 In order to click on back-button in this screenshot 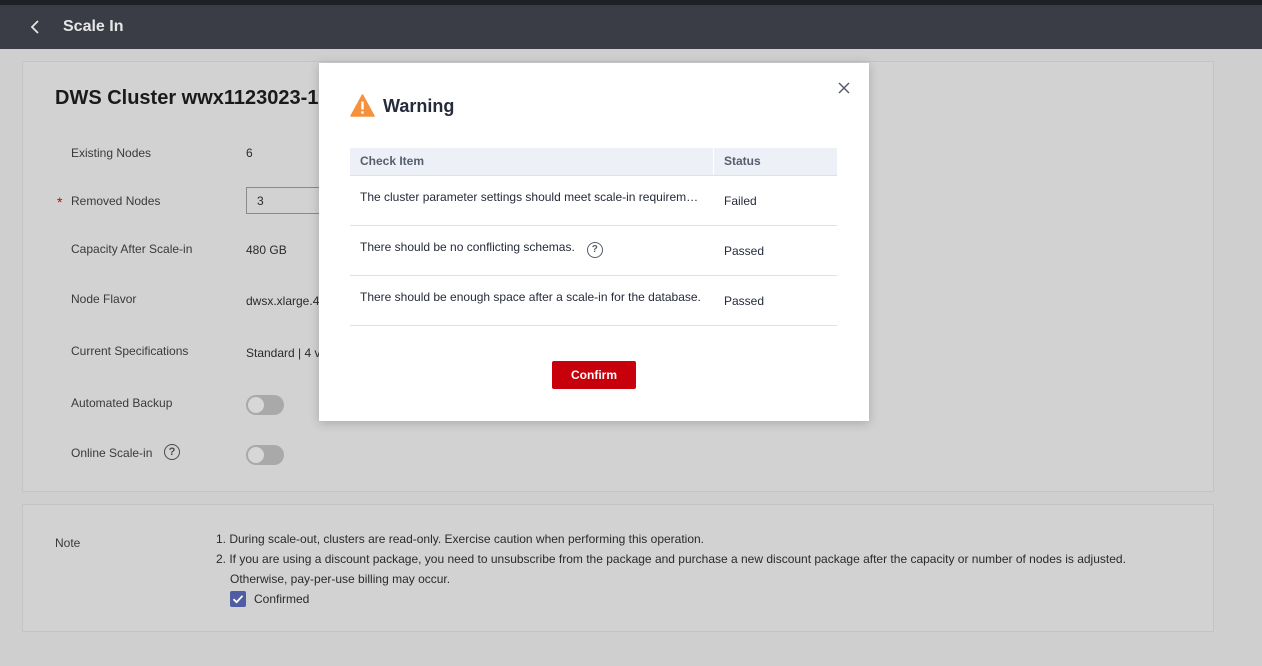, I will do `click(36, 27)`.